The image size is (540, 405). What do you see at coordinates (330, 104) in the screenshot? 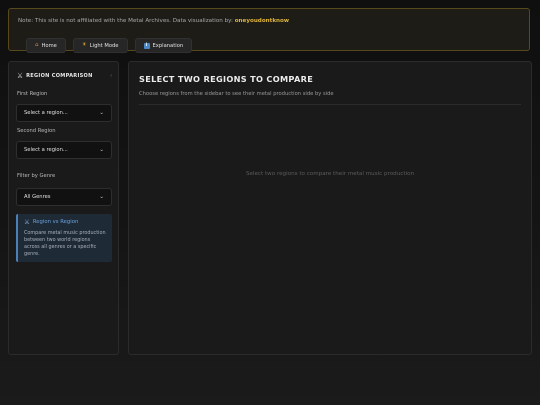
I see `divider` at bounding box center [330, 104].